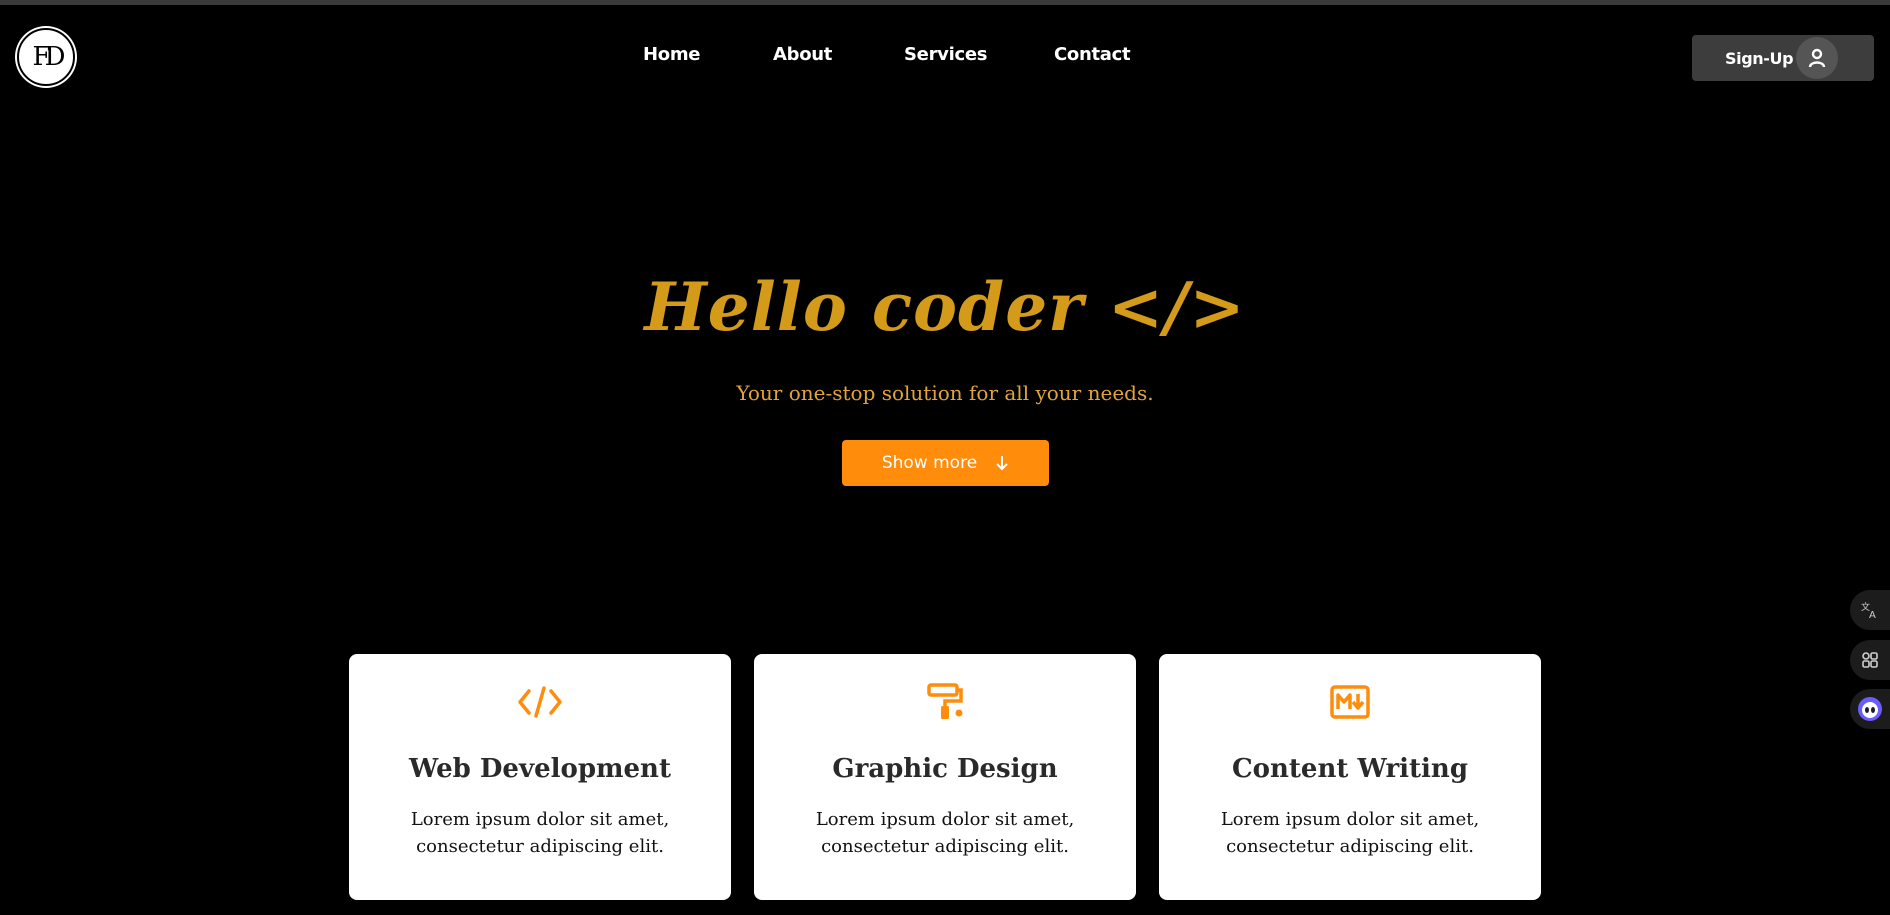  I want to click on markdown-icon, so click(1350, 702).